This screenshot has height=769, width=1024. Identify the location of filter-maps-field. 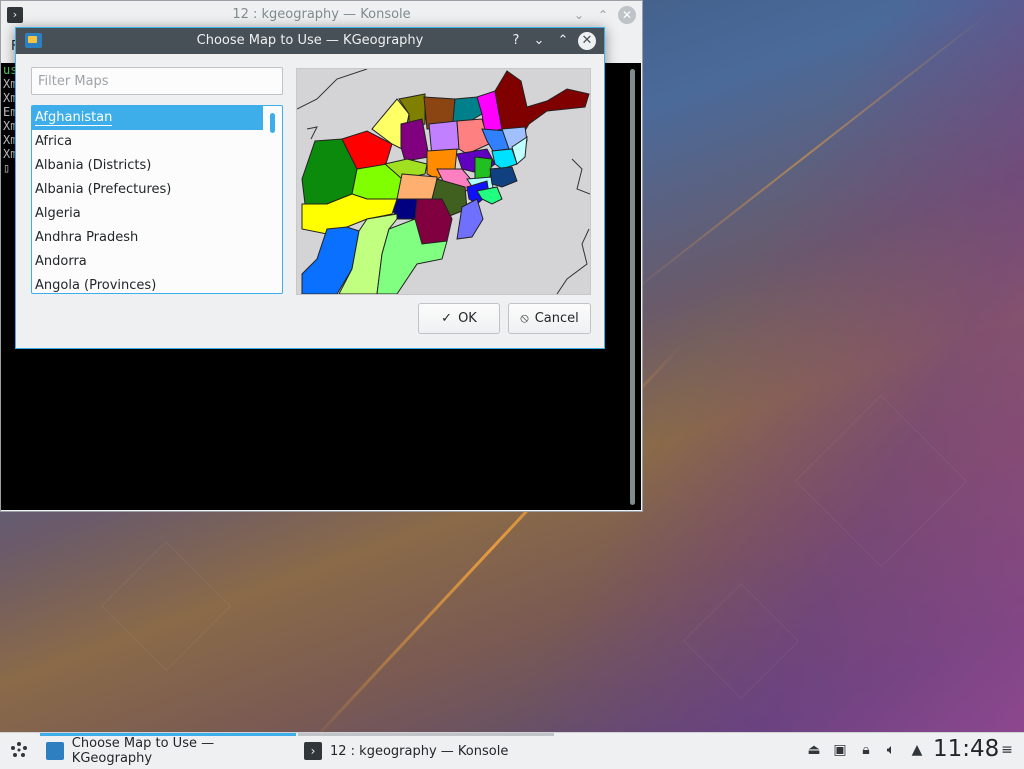
(157, 81).